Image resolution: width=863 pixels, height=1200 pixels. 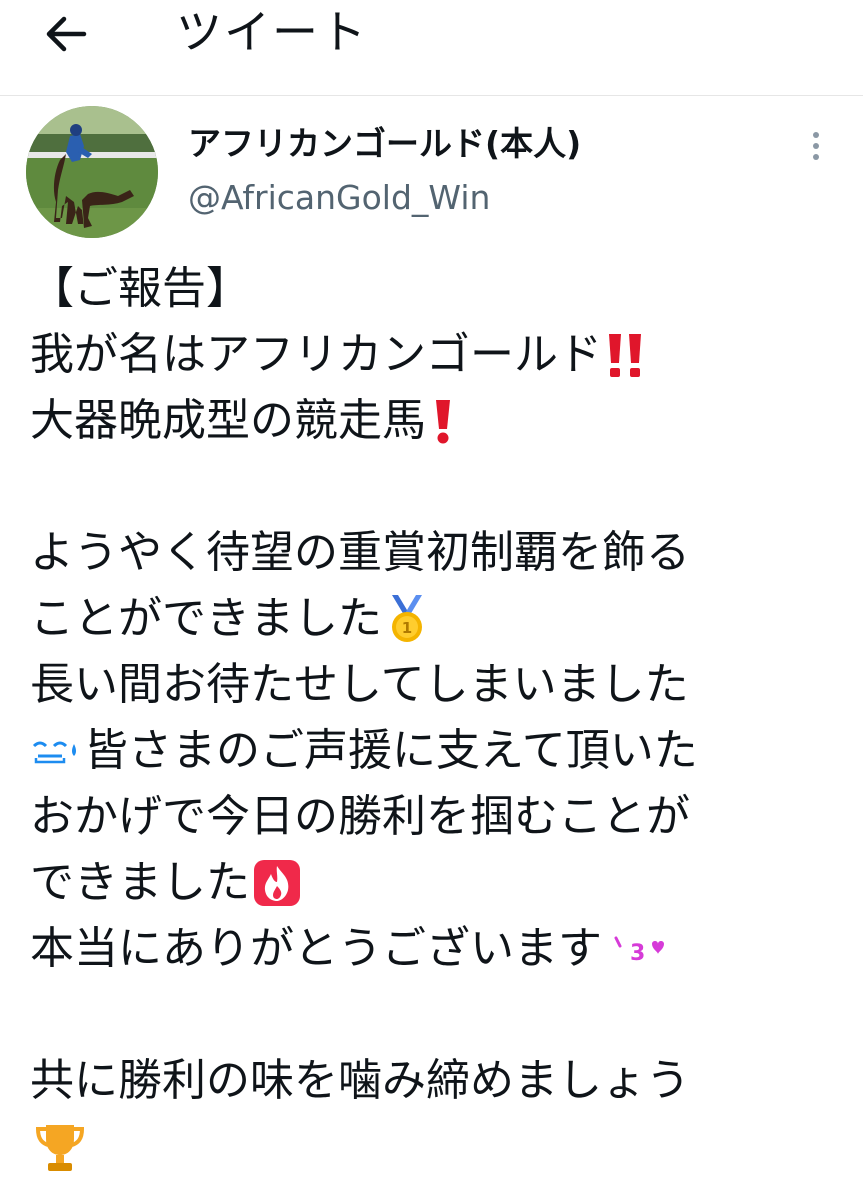 I want to click on tweet-line-text: 我が名はアフリカンゴールド, so click(x=316, y=354).